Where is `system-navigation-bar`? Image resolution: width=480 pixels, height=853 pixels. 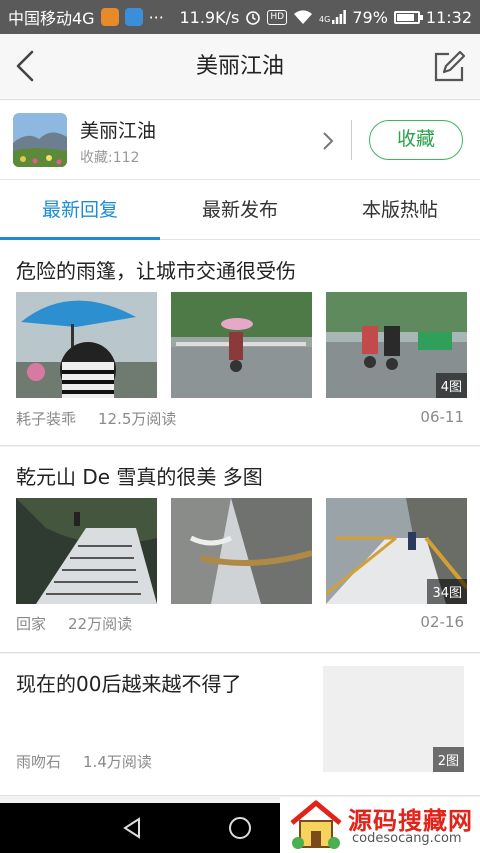
system-navigation-bar is located at coordinates (140, 828).